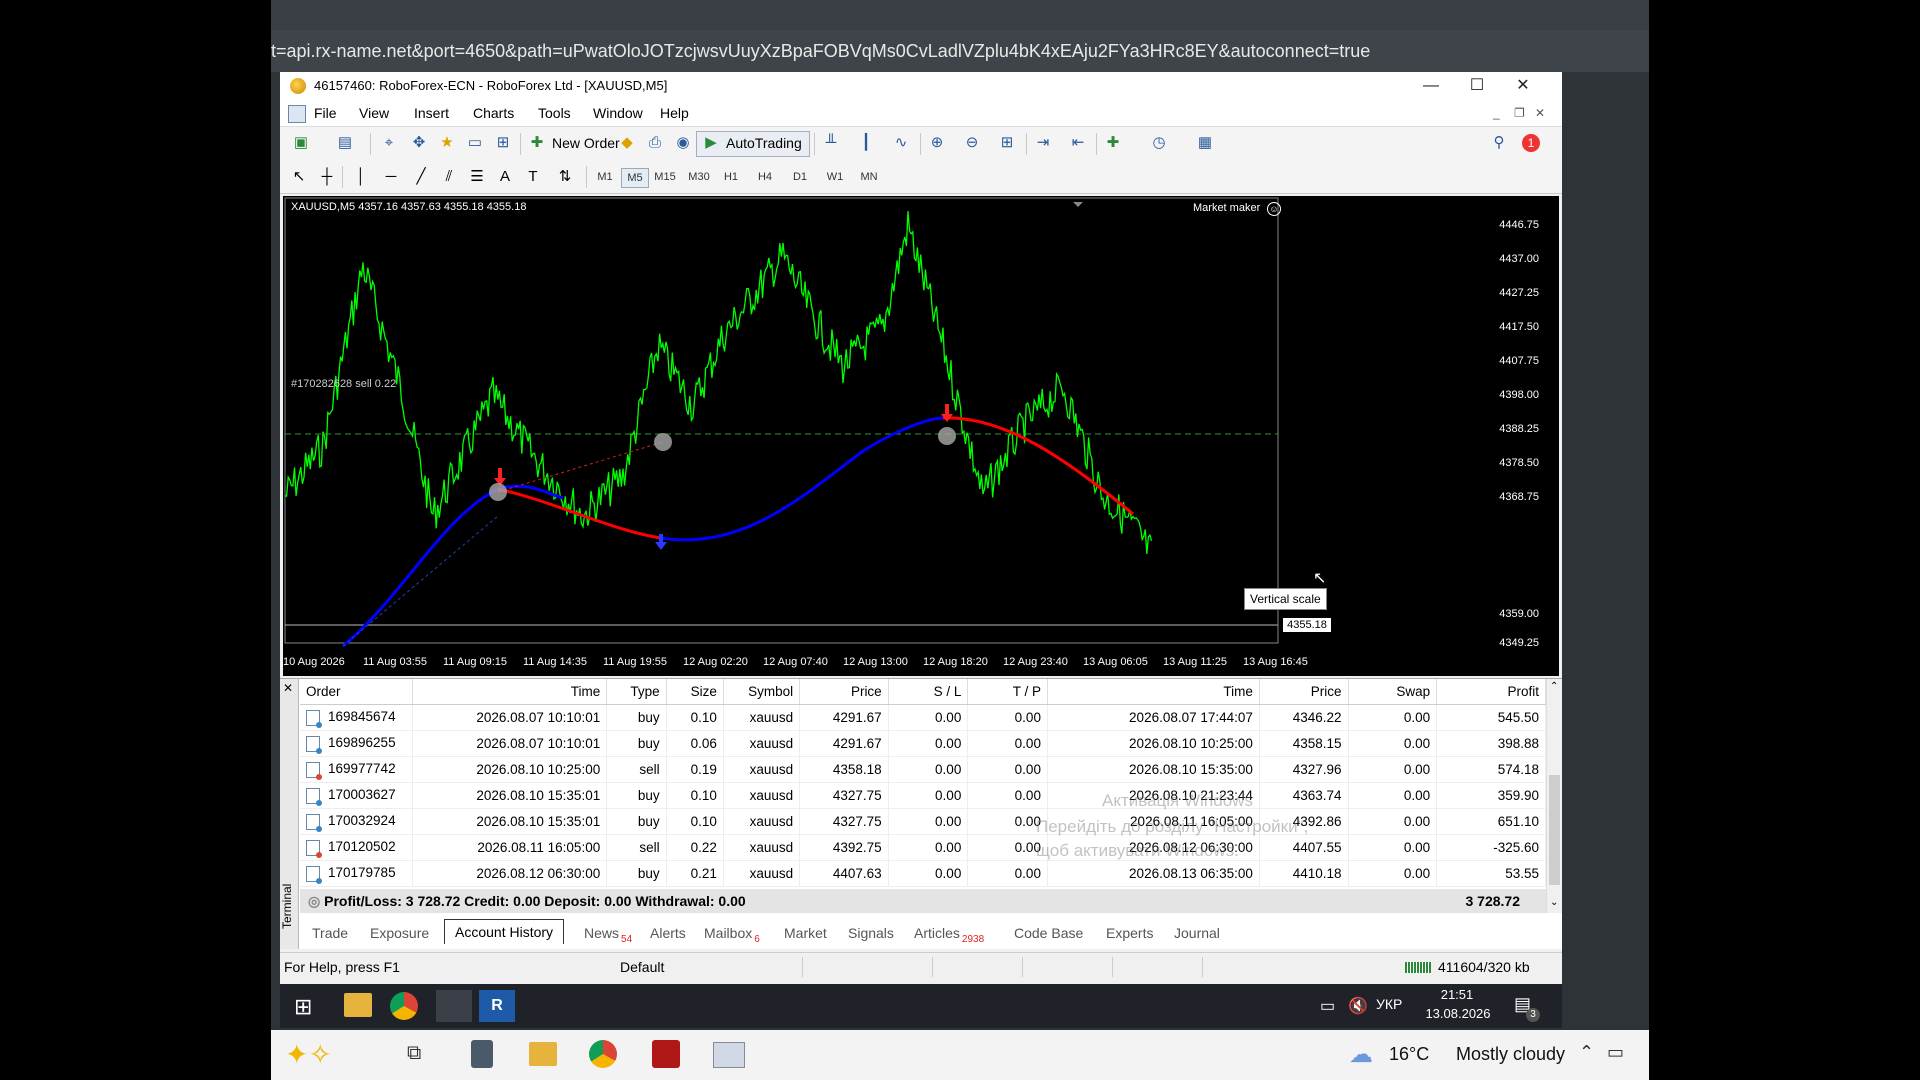 The image size is (1920, 1080). I want to click on remote-app-icon, so click(666, 1054).